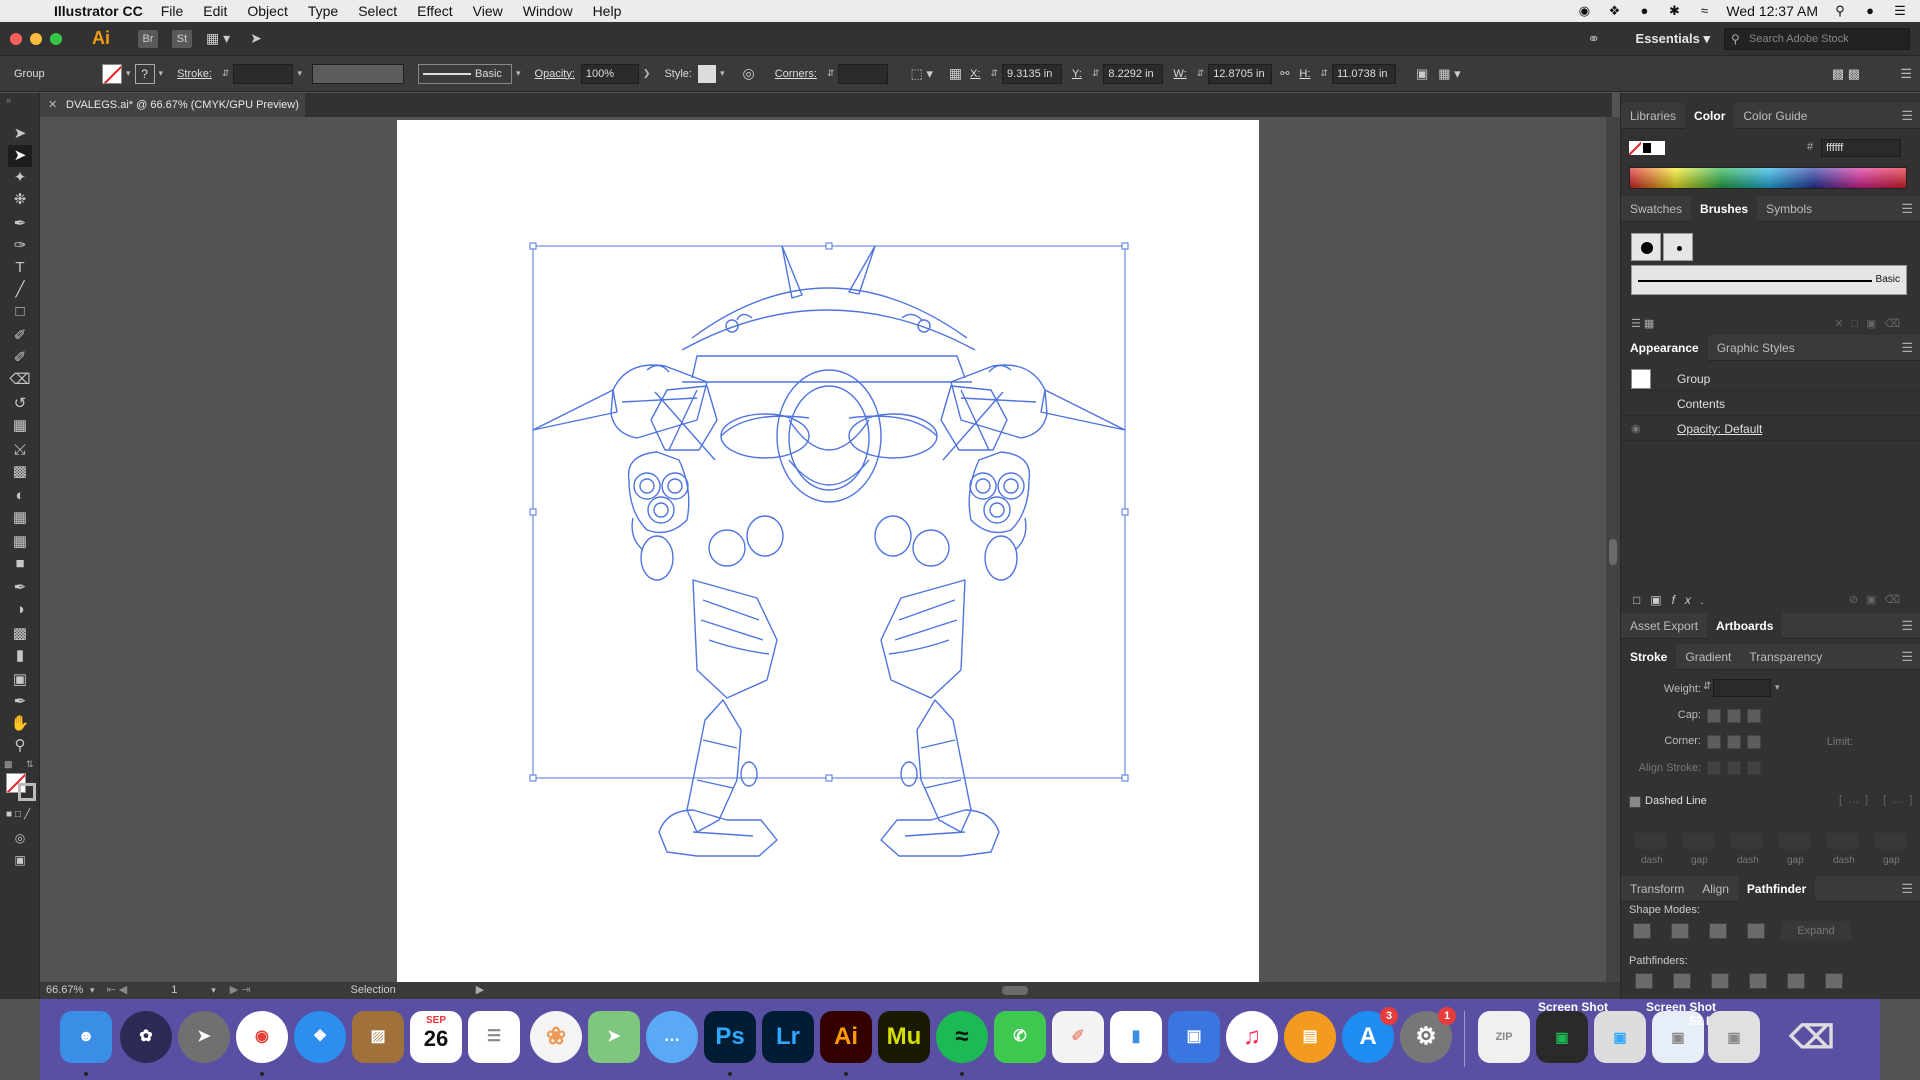 Image resolution: width=1920 pixels, height=1080 pixels. Describe the element at coordinates (16, 38) in the screenshot. I see `close-window-button` at that location.